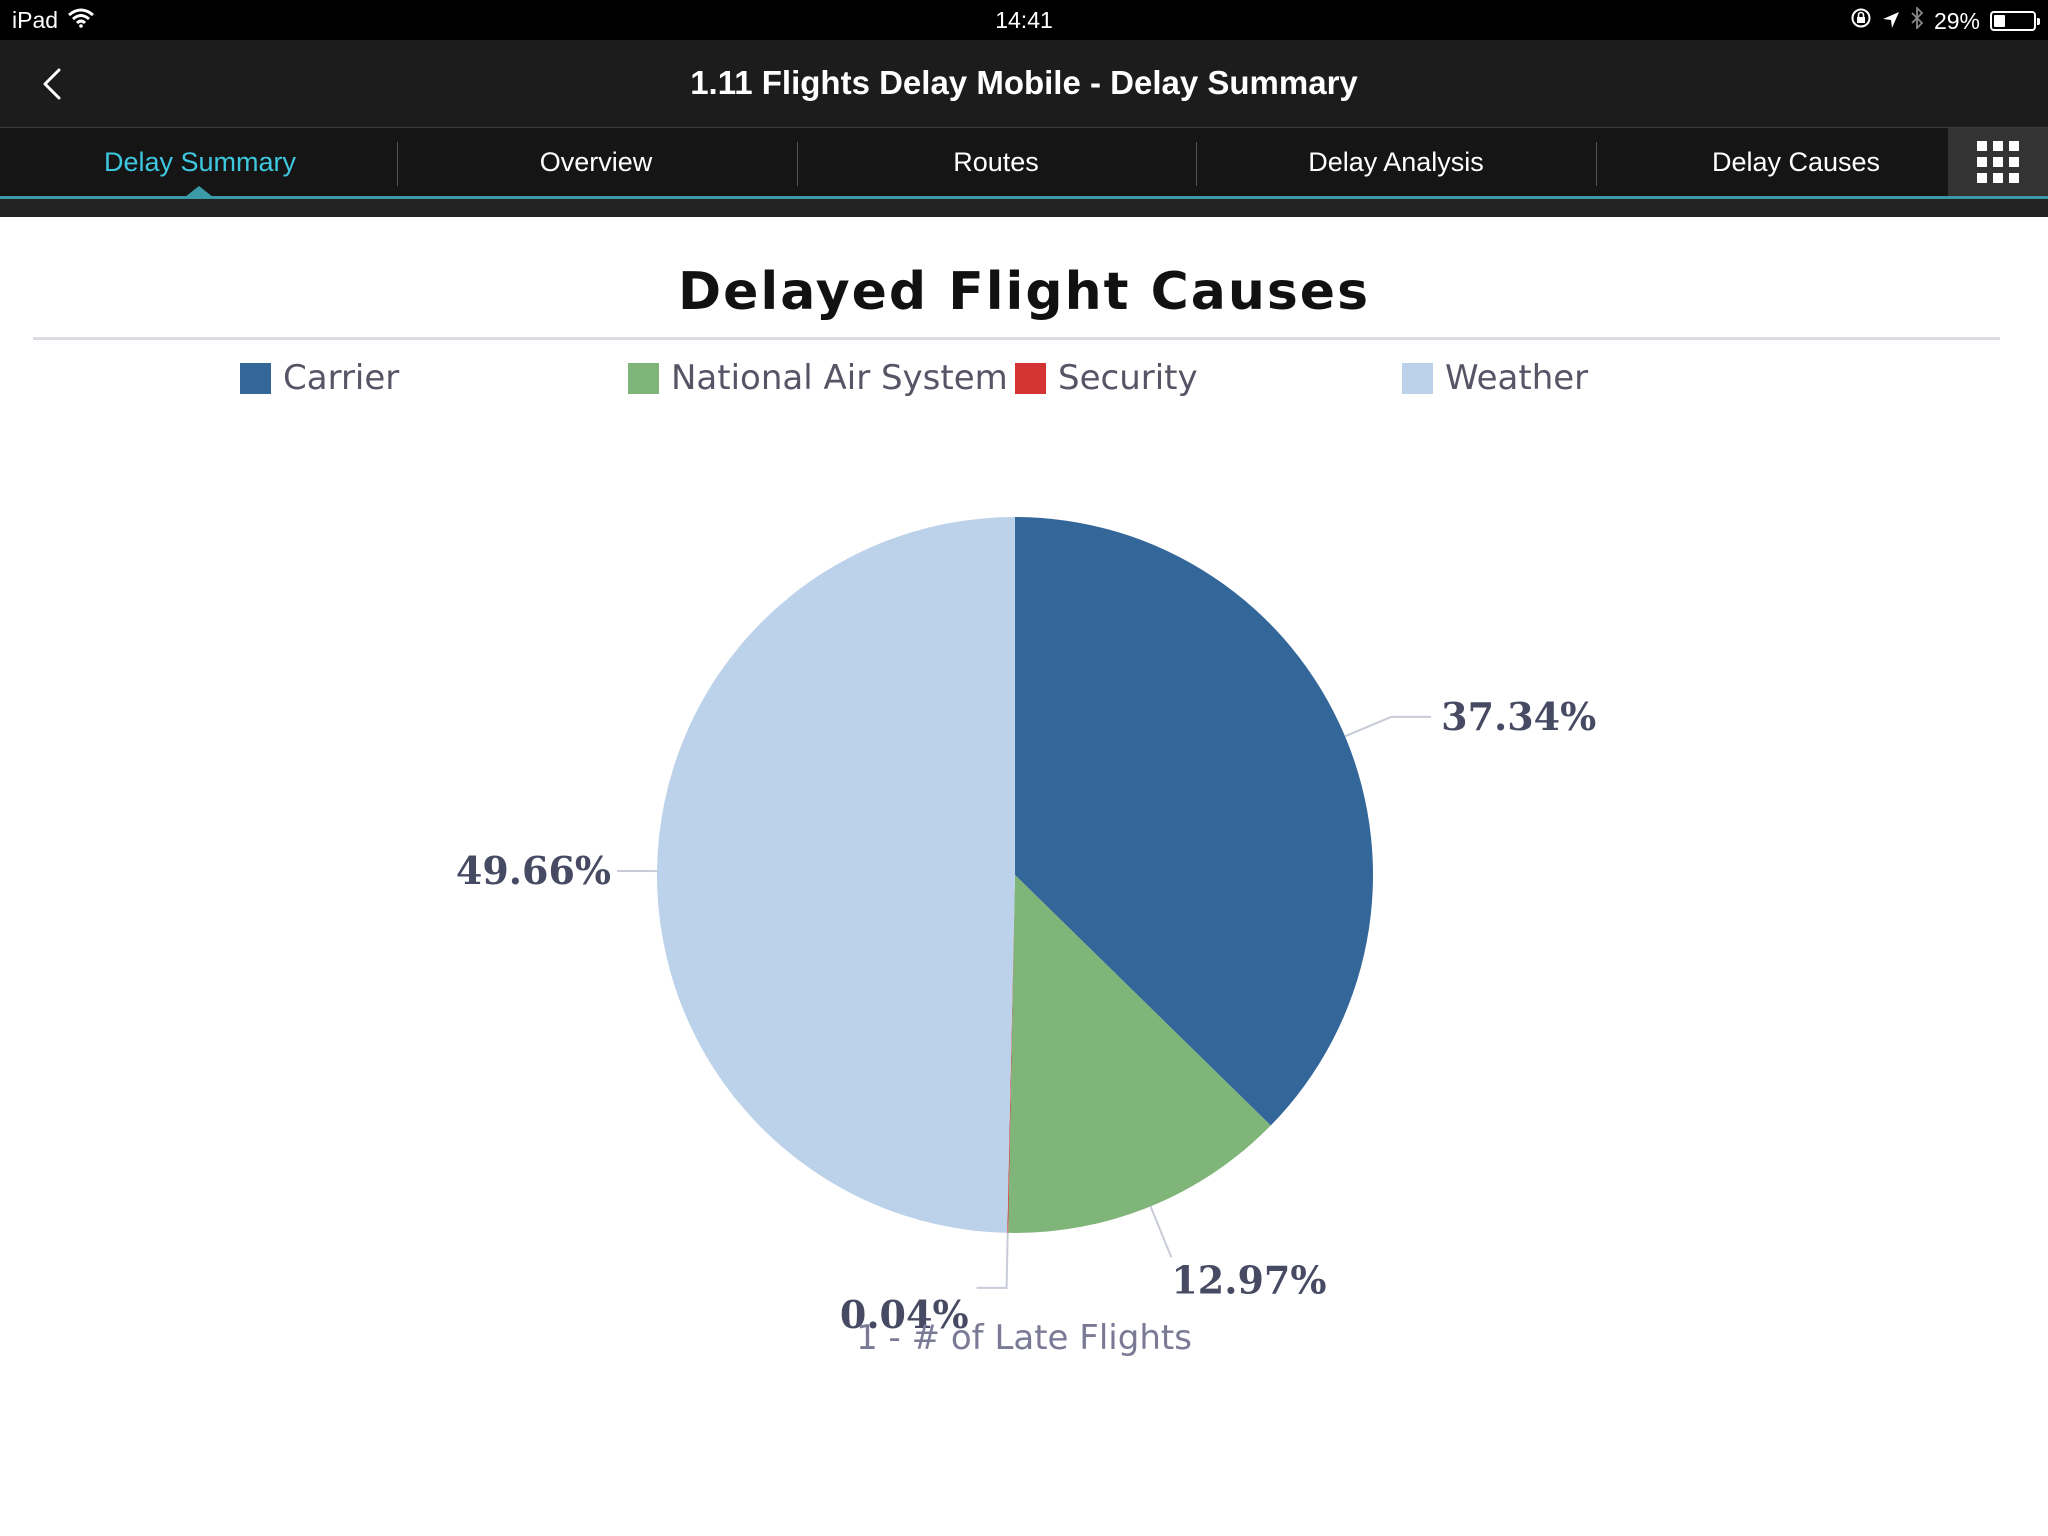 The height and width of the screenshot is (1536, 2048). I want to click on data-label: 12.97%, so click(1248, 1279).